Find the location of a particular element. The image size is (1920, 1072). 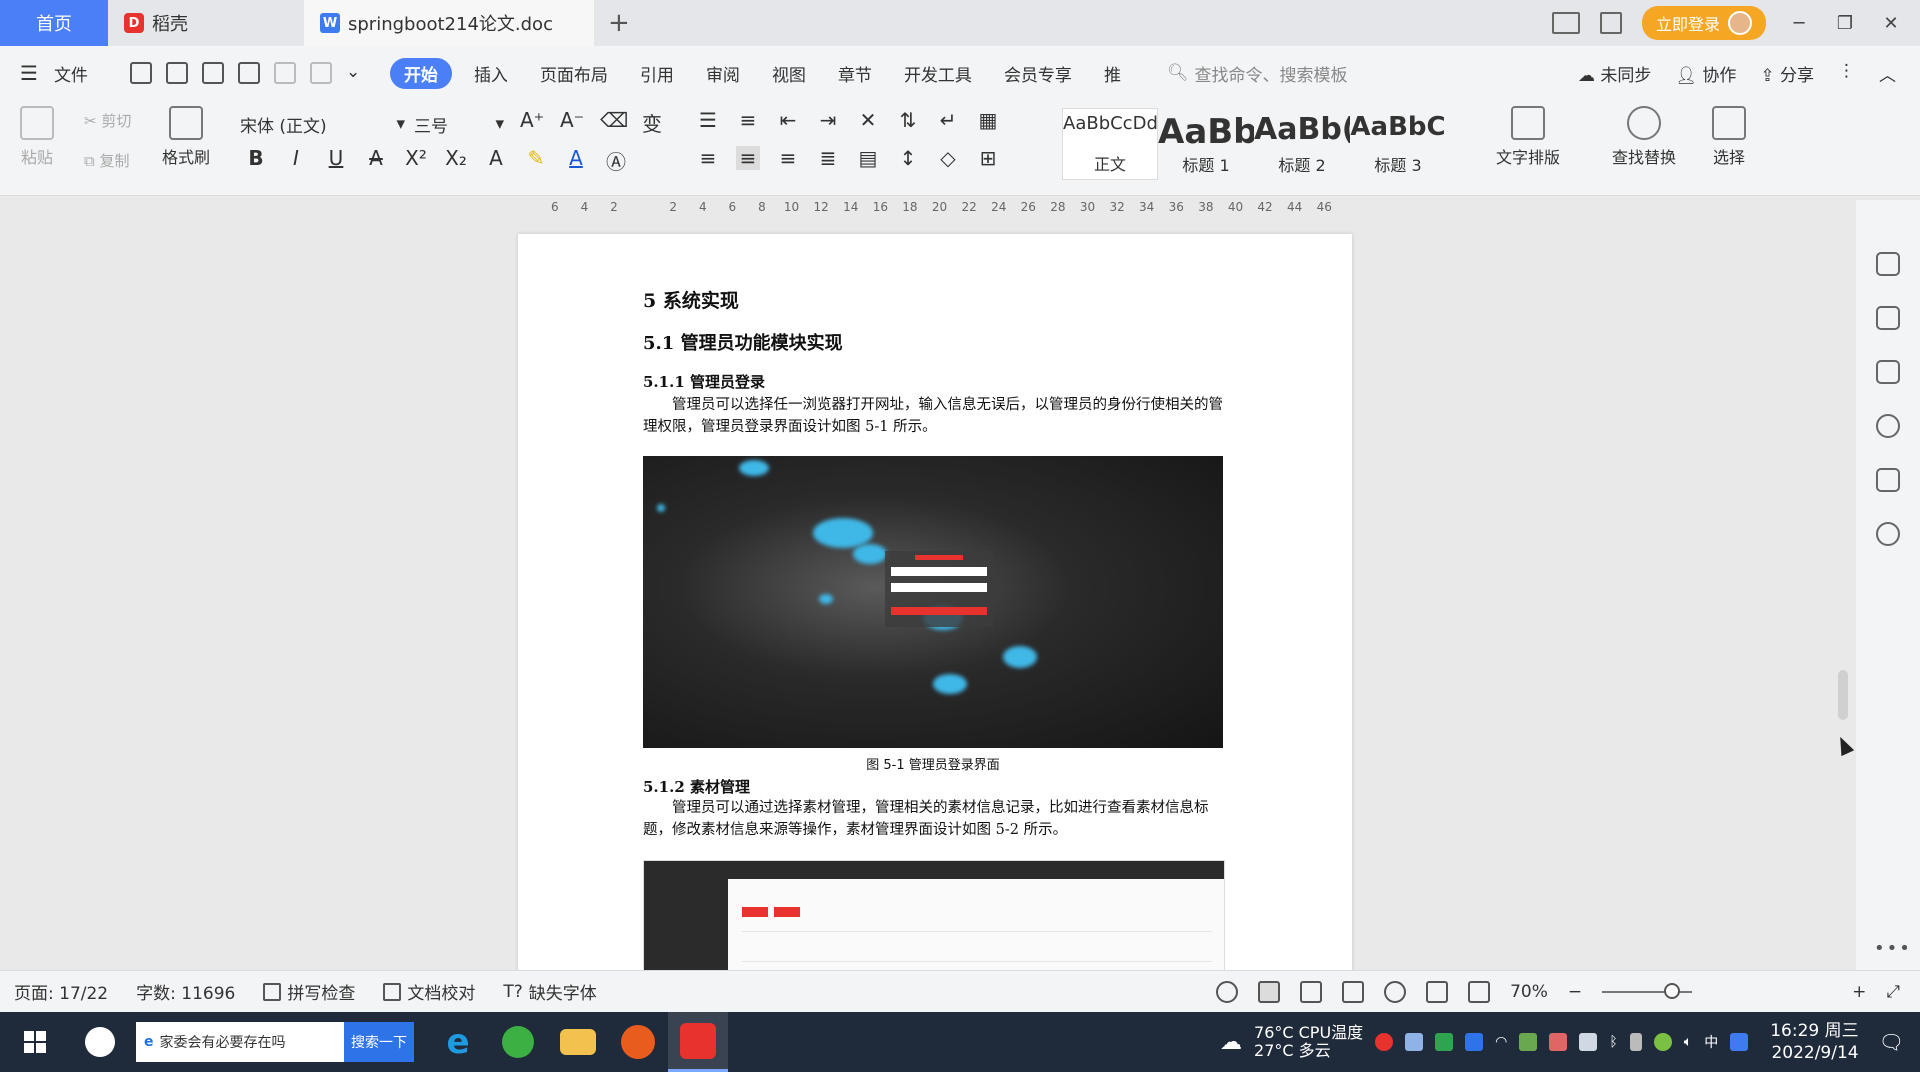

show-marks-icon: ↵ is located at coordinates (948, 120).